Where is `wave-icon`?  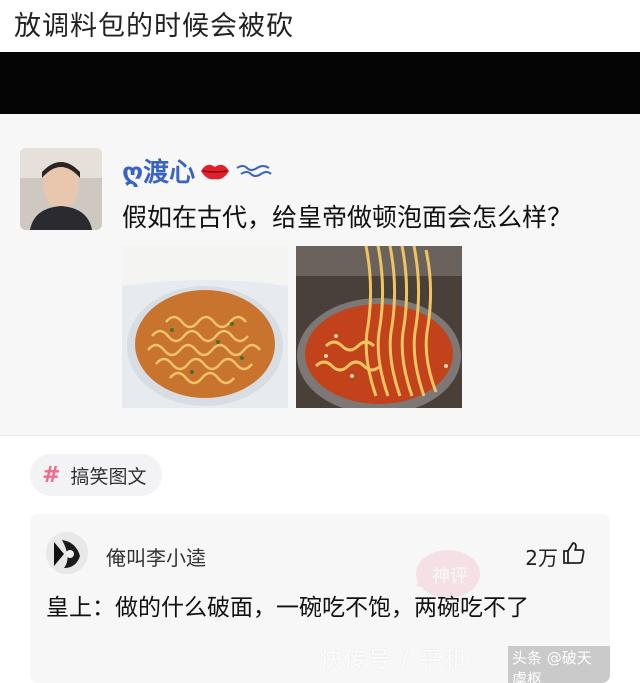 wave-icon is located at coordinates (254, 170).